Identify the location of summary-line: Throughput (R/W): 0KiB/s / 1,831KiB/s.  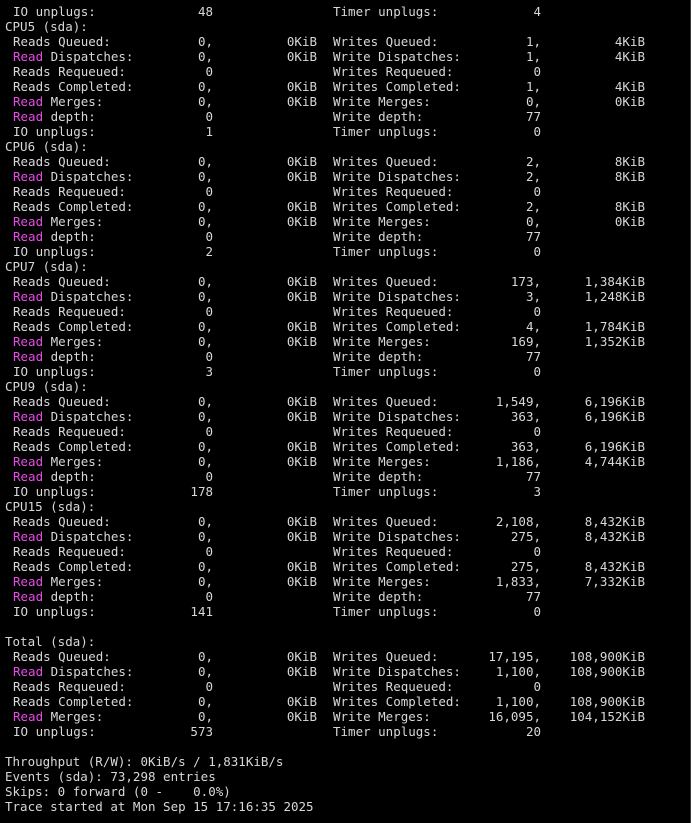
(345, 761).